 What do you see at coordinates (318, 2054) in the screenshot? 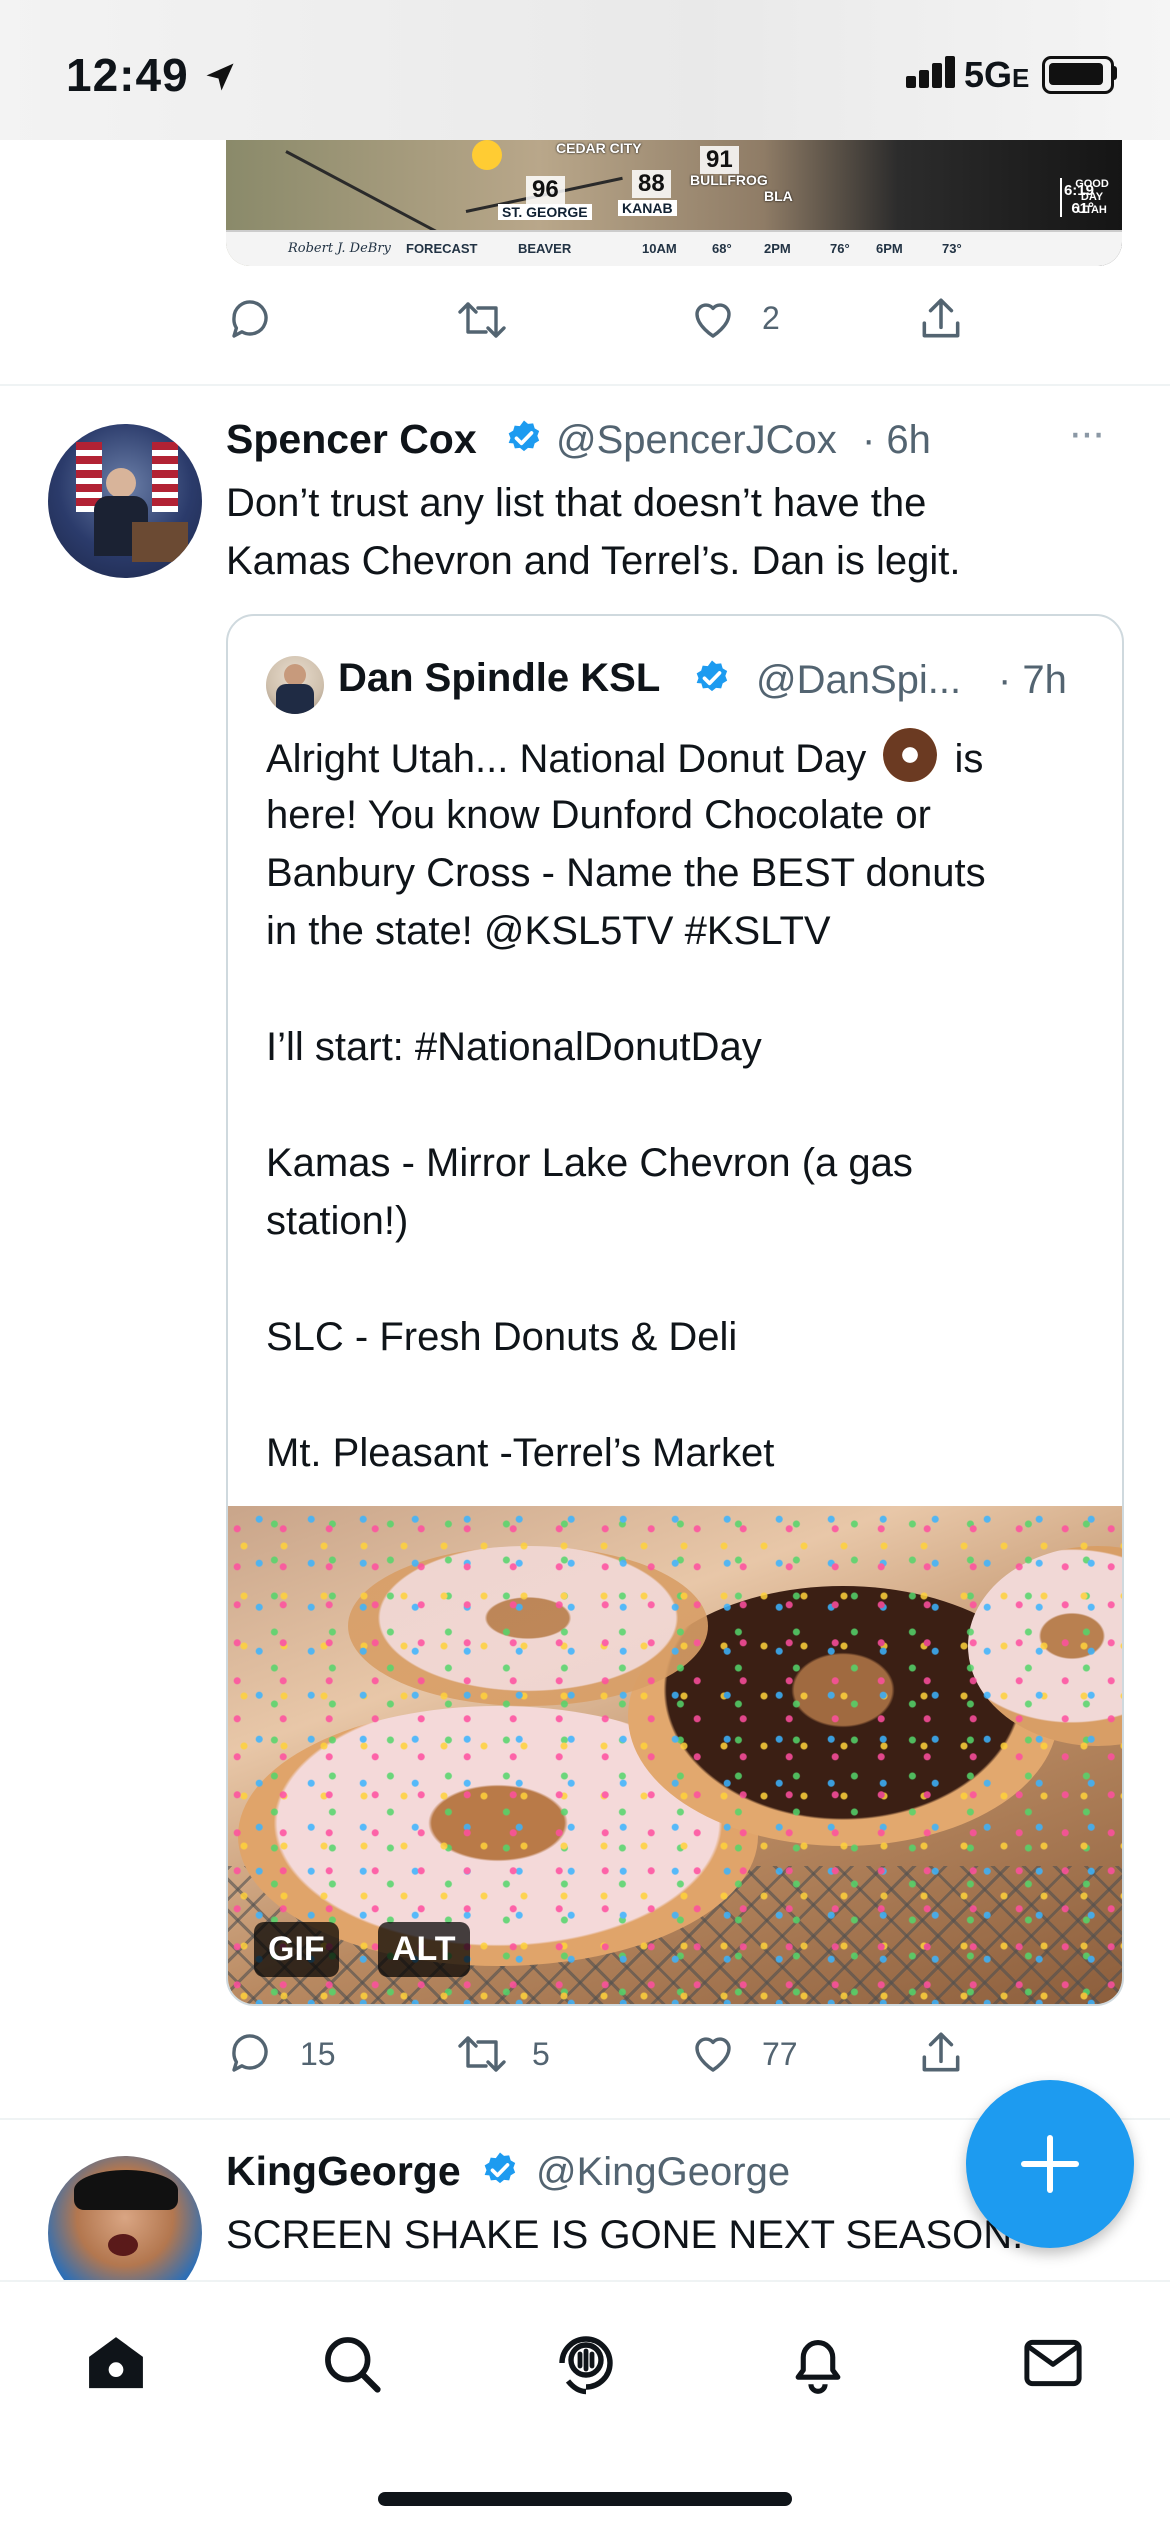
I see `reply-count: 15` at bounding box center [318, 2054].